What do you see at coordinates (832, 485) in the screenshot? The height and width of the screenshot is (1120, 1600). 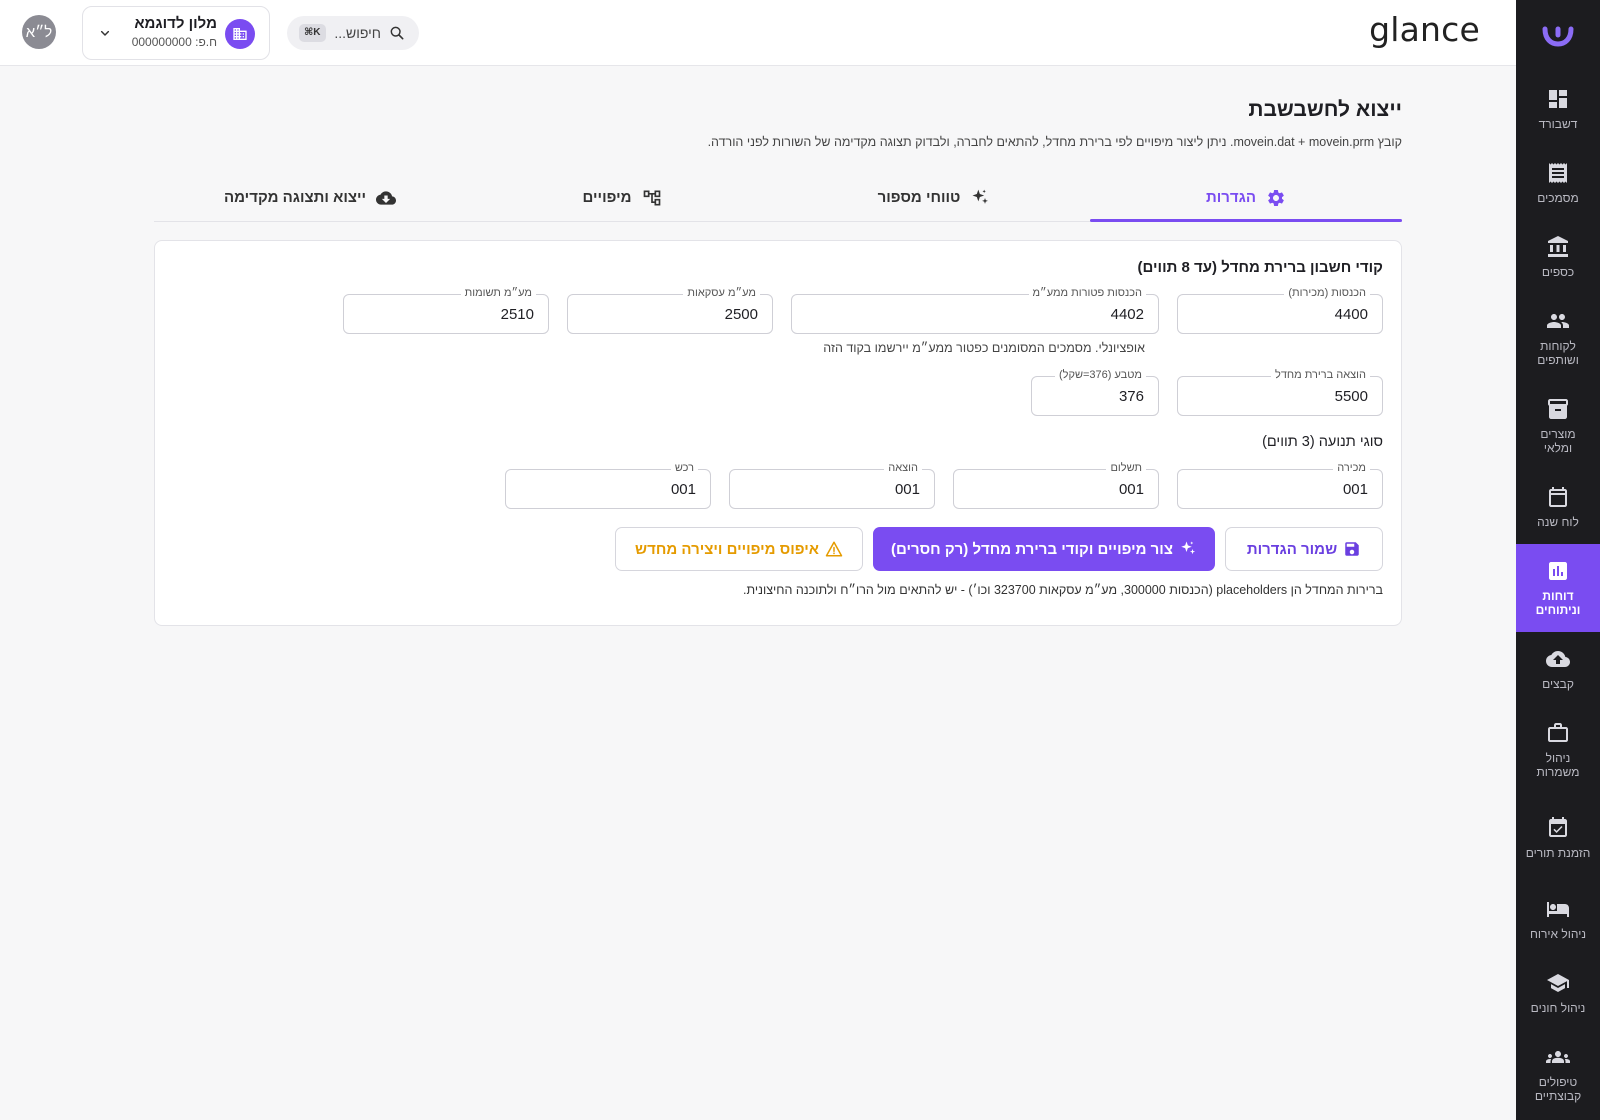 I see `movement-expense-field: הוצאה 001` at bounding box center [832, 485].